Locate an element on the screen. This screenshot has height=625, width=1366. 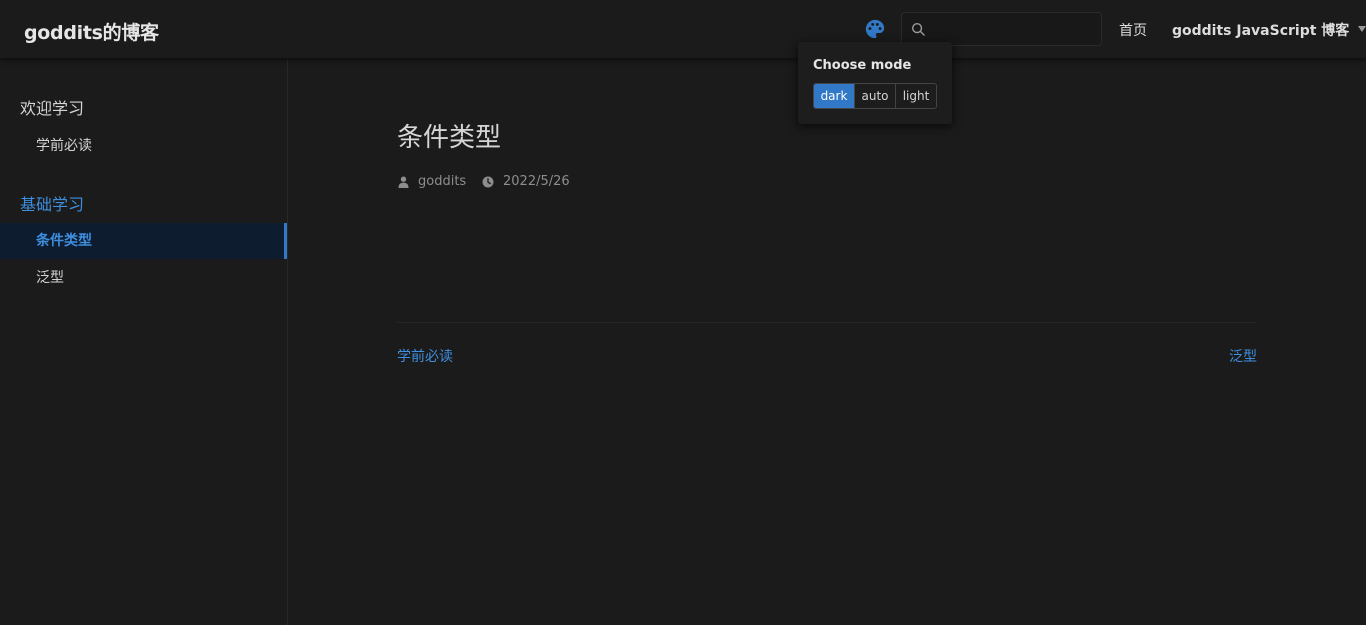
mode-dark-button: dark is located at coordinates (834, 96).